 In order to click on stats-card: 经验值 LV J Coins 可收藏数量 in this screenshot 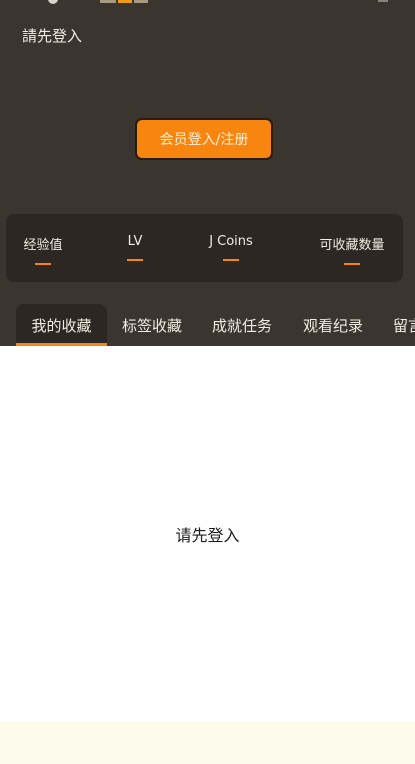, I will do `click(204, 248)`.